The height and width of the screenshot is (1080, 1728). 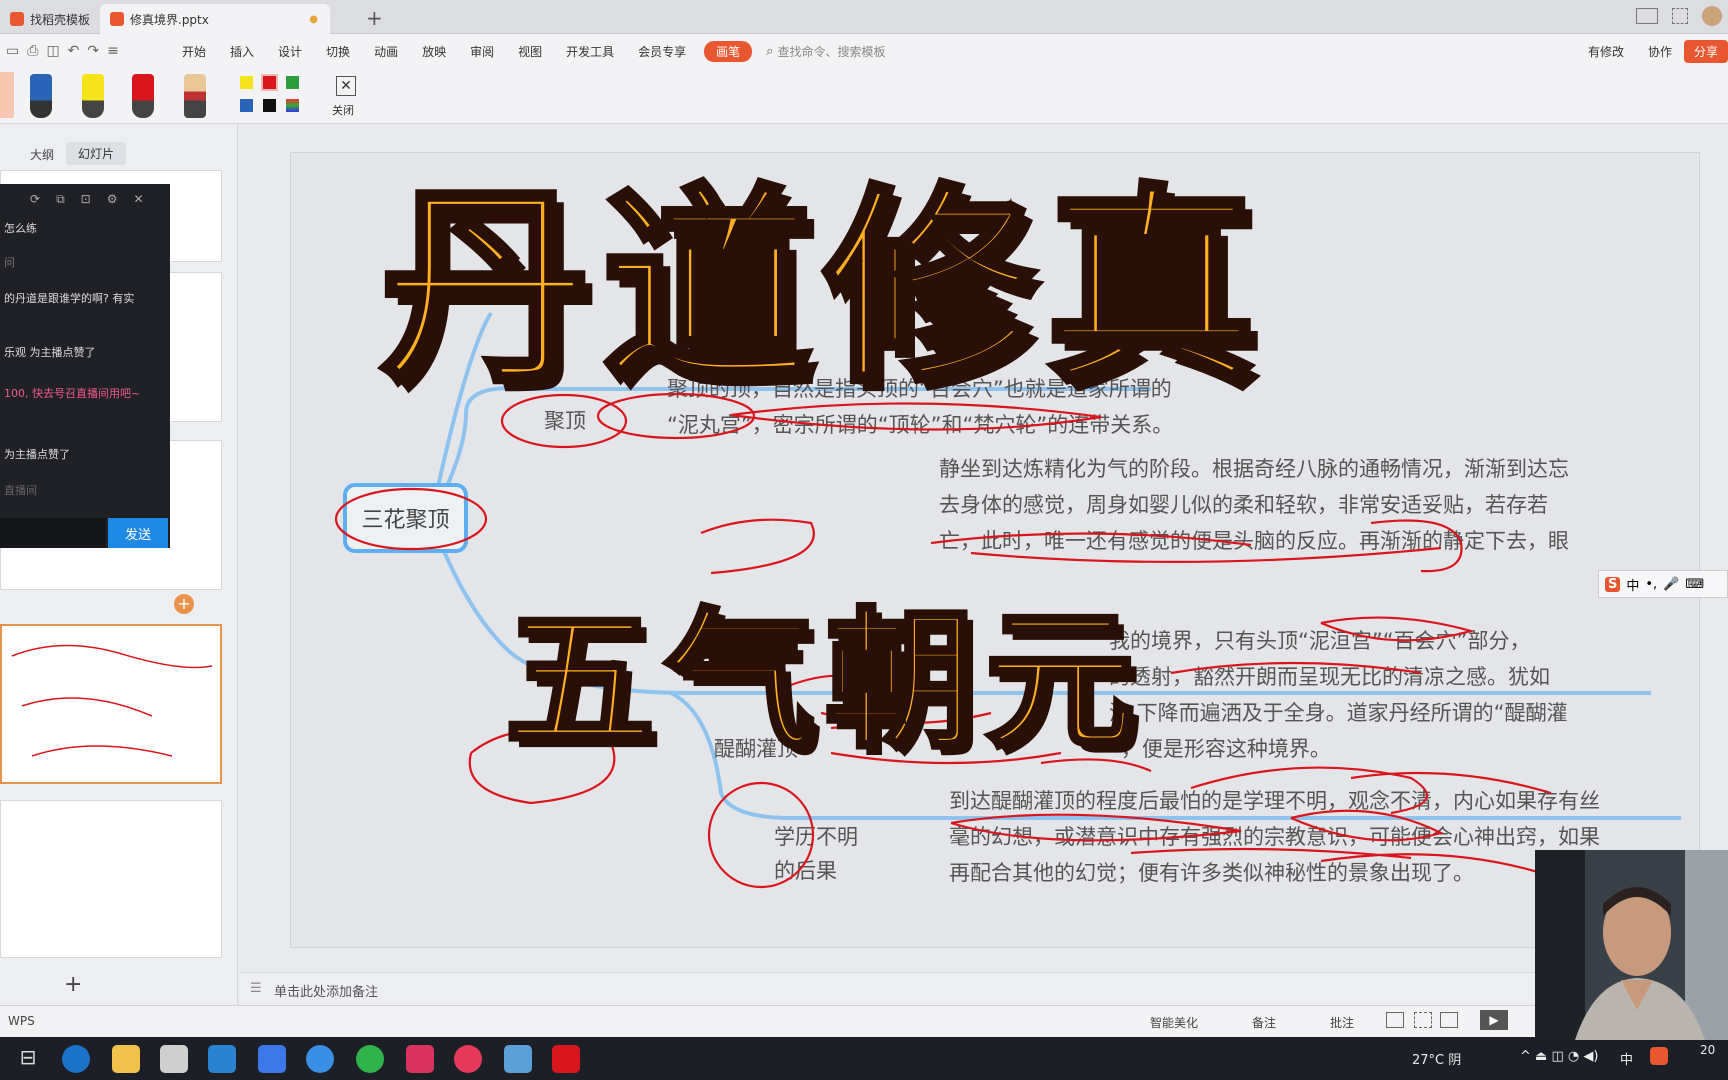 What do you see at coordinates (1274, 837) in the screenshot?
I see `text-line: 毫的幻想，或潜意识中存有强烈的宗教意识，可能便会心神出窍，如果` at bounding box center [1274, 837].